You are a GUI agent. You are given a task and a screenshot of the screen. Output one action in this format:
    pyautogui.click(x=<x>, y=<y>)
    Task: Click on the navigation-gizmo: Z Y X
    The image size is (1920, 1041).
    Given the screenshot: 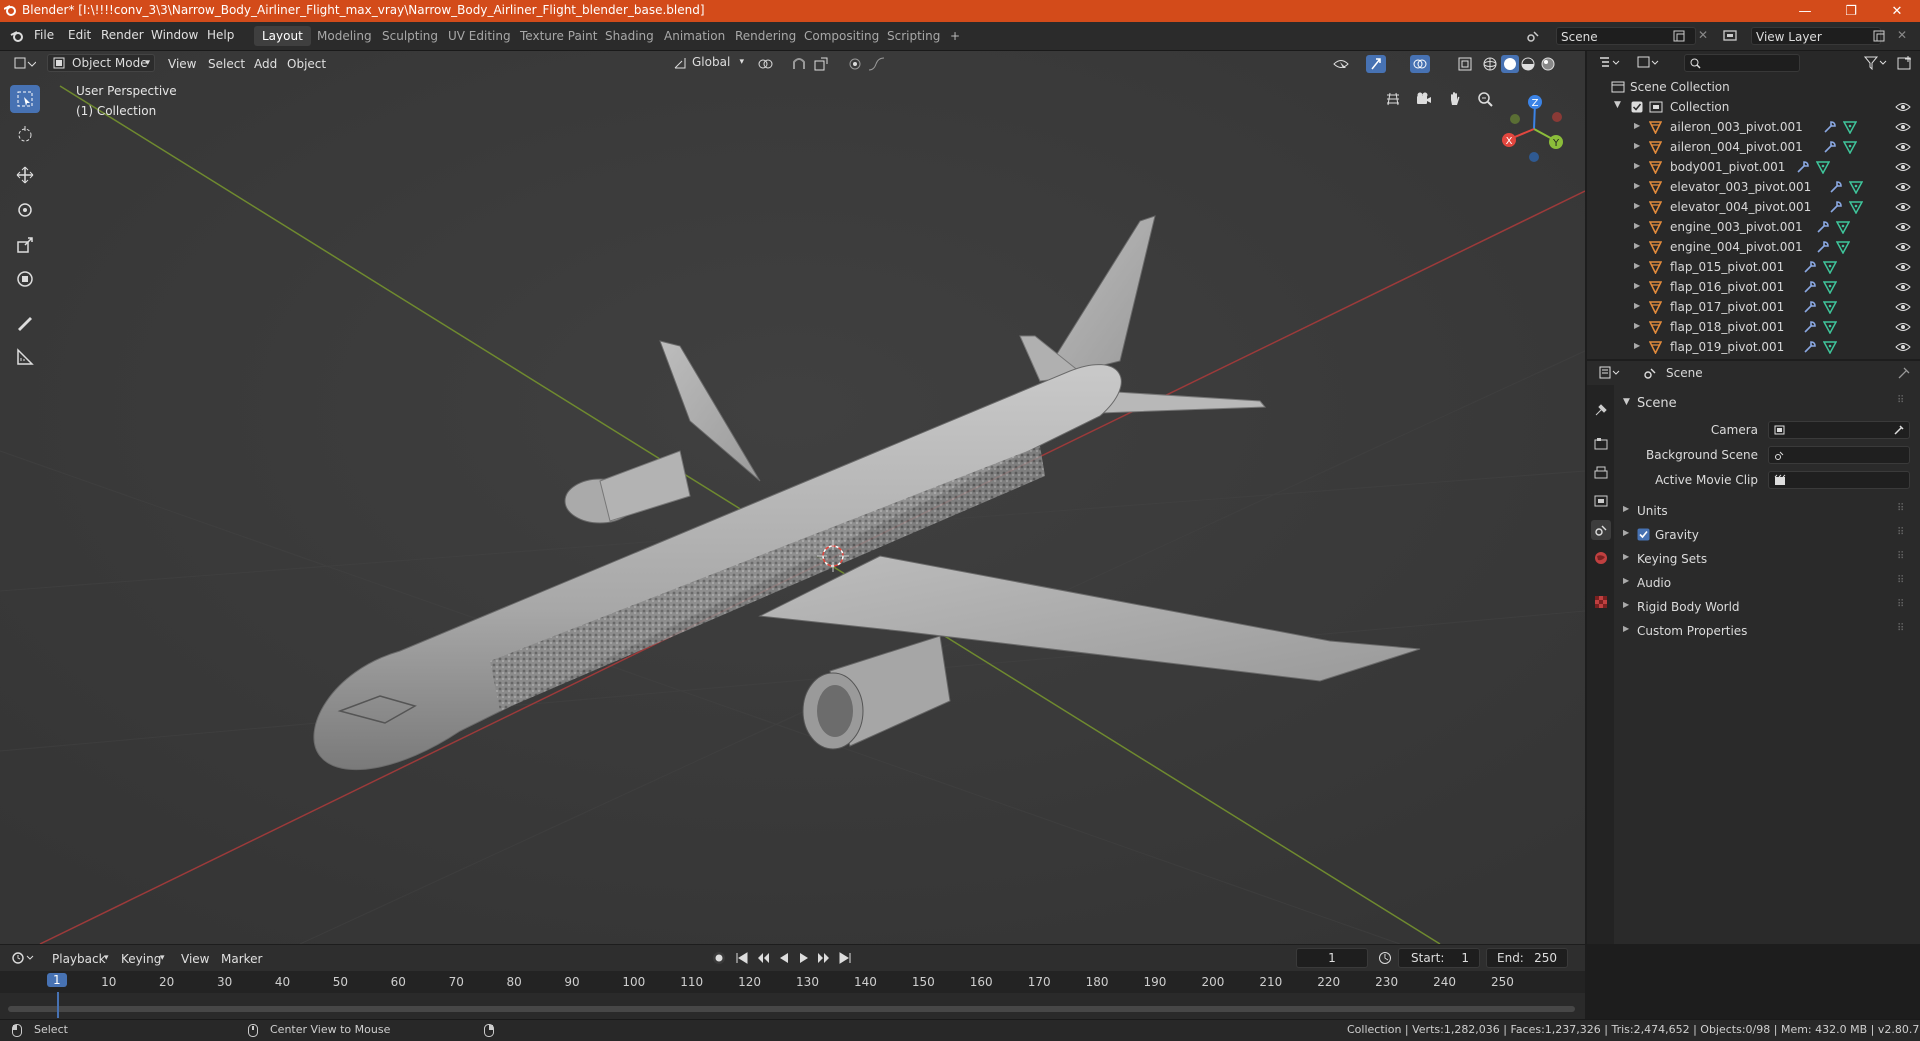 What is the action you would take?
    pyautogui.click(x=1532, y=131)
    